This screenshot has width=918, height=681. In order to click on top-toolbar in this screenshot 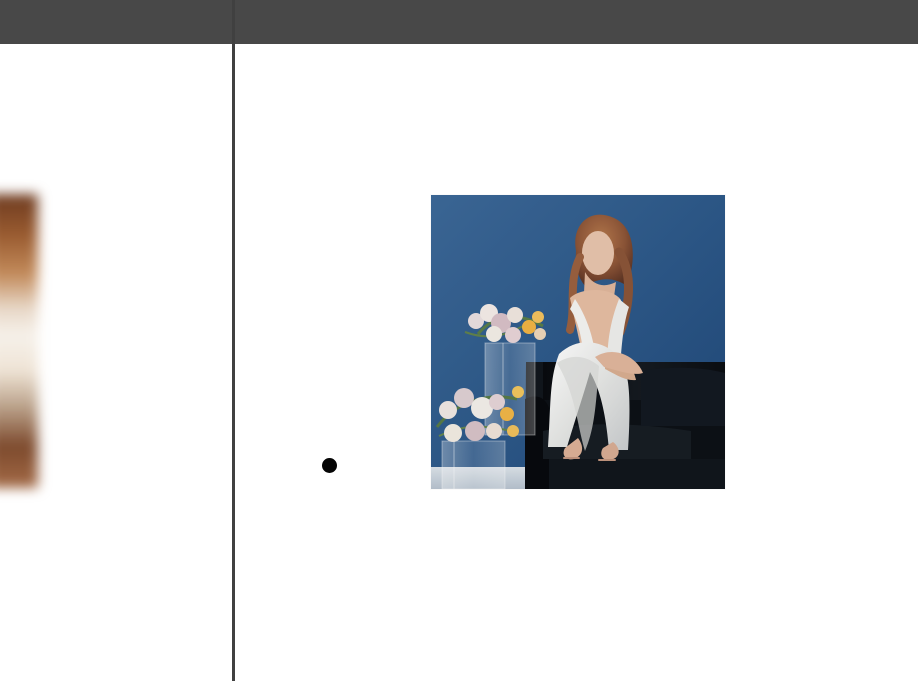, I will do `click(459, 22)`.